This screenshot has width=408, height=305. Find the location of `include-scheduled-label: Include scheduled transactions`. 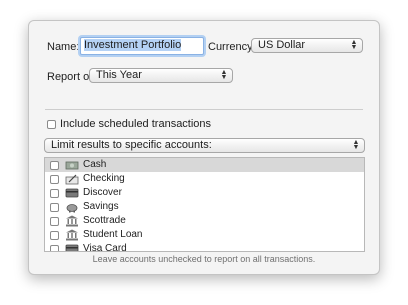

include-scheduled-label: Include scheduled transactions is located at coordinates (136, 124).